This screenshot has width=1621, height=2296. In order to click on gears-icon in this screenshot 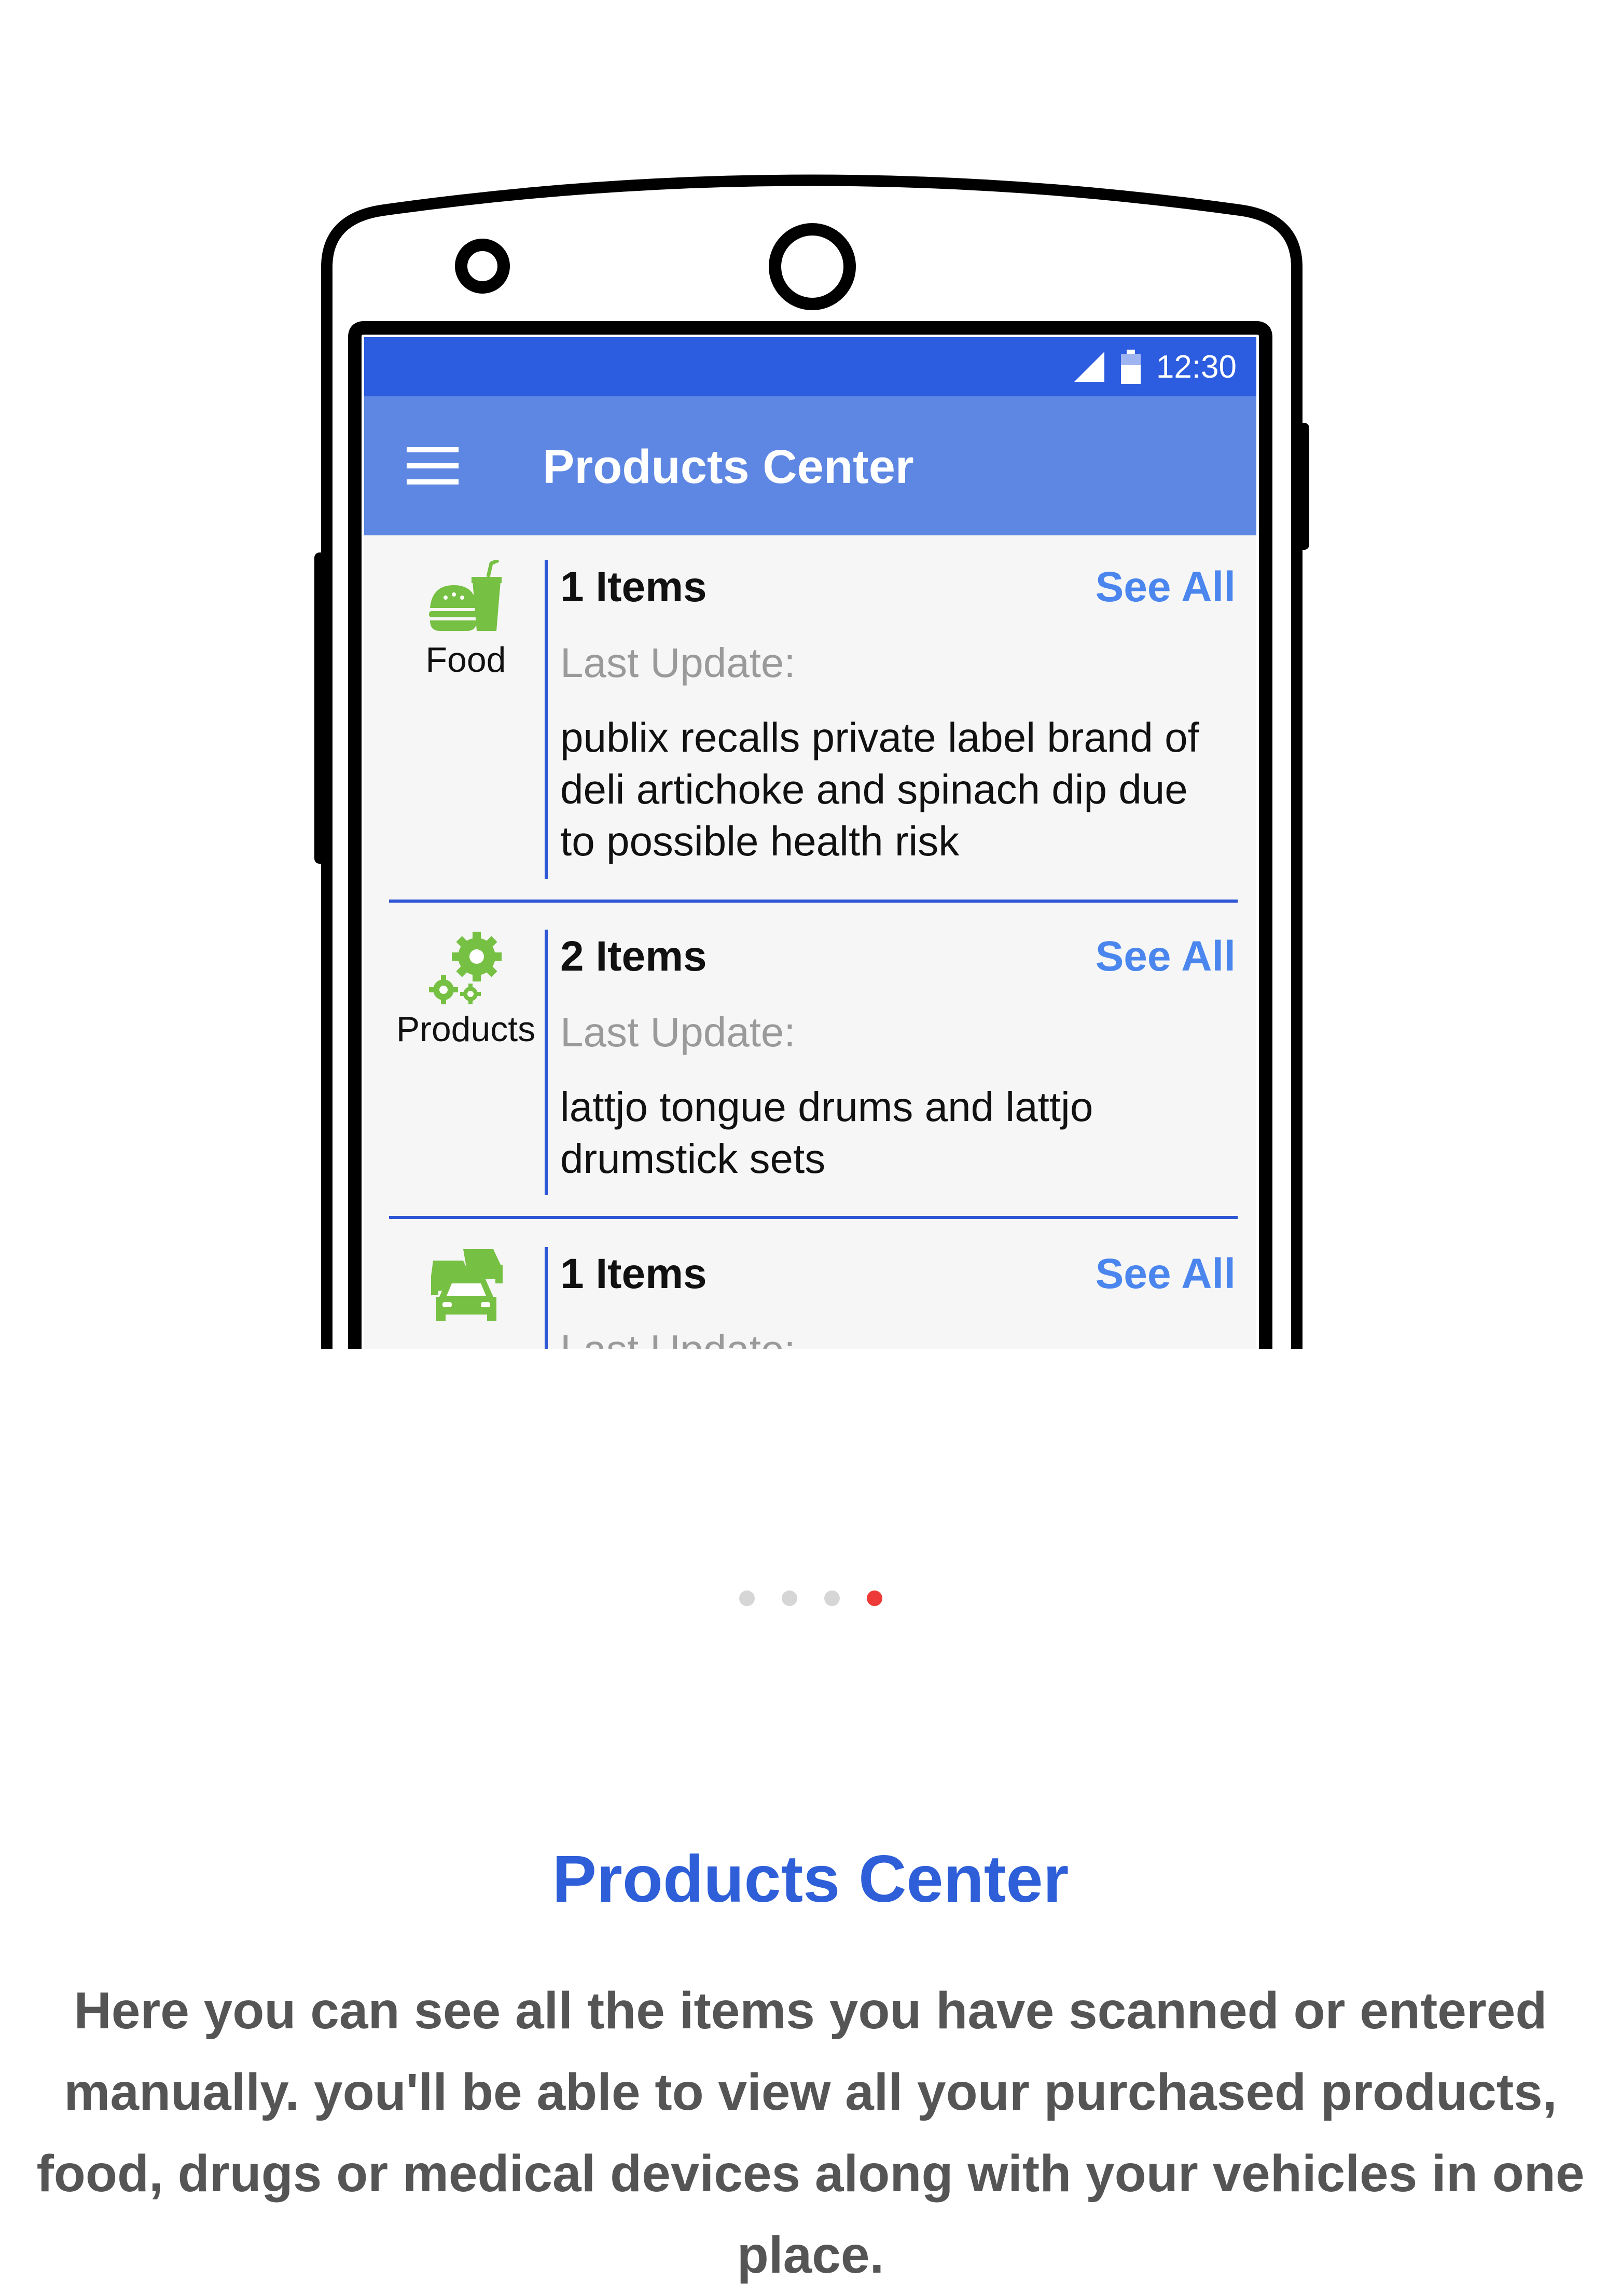, I will do `click(465, 968)`.